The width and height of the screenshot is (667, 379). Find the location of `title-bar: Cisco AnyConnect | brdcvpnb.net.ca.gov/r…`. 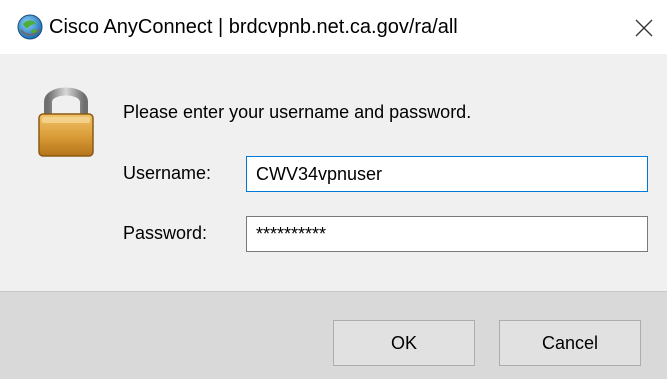

title-bar: Cisco AnyConnect | brdcvpnb.net.ca.gov/r… is located at coordinates (333, 27).